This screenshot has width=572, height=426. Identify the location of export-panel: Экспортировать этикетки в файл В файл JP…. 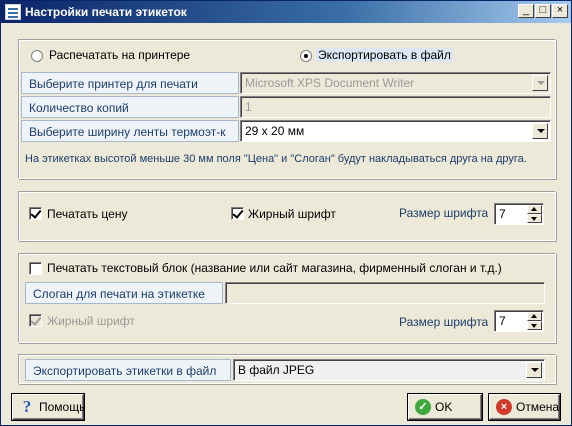
(287, 369).